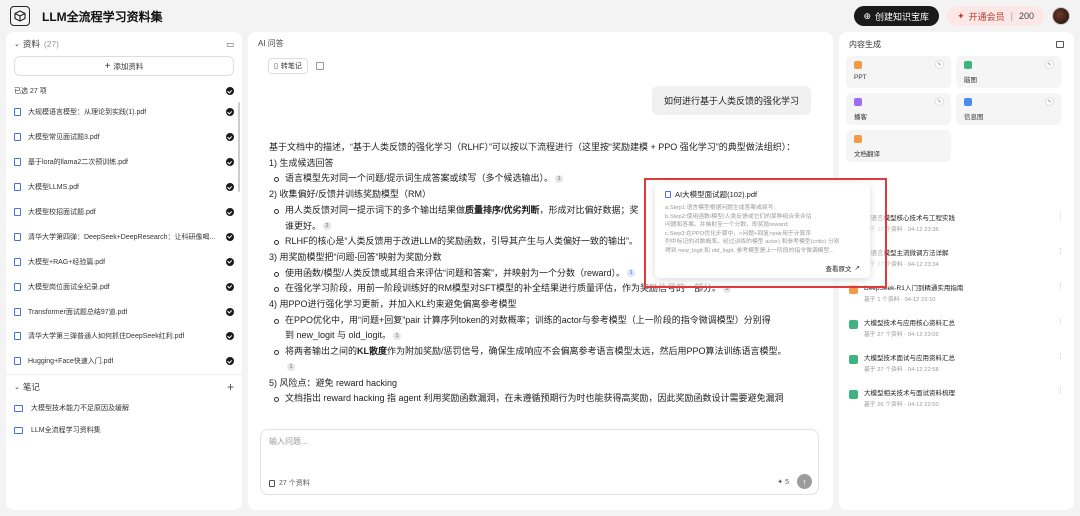  I want to click on source-file-item: 大模型+RAG+经验篇.pdf, so click(124, 261).